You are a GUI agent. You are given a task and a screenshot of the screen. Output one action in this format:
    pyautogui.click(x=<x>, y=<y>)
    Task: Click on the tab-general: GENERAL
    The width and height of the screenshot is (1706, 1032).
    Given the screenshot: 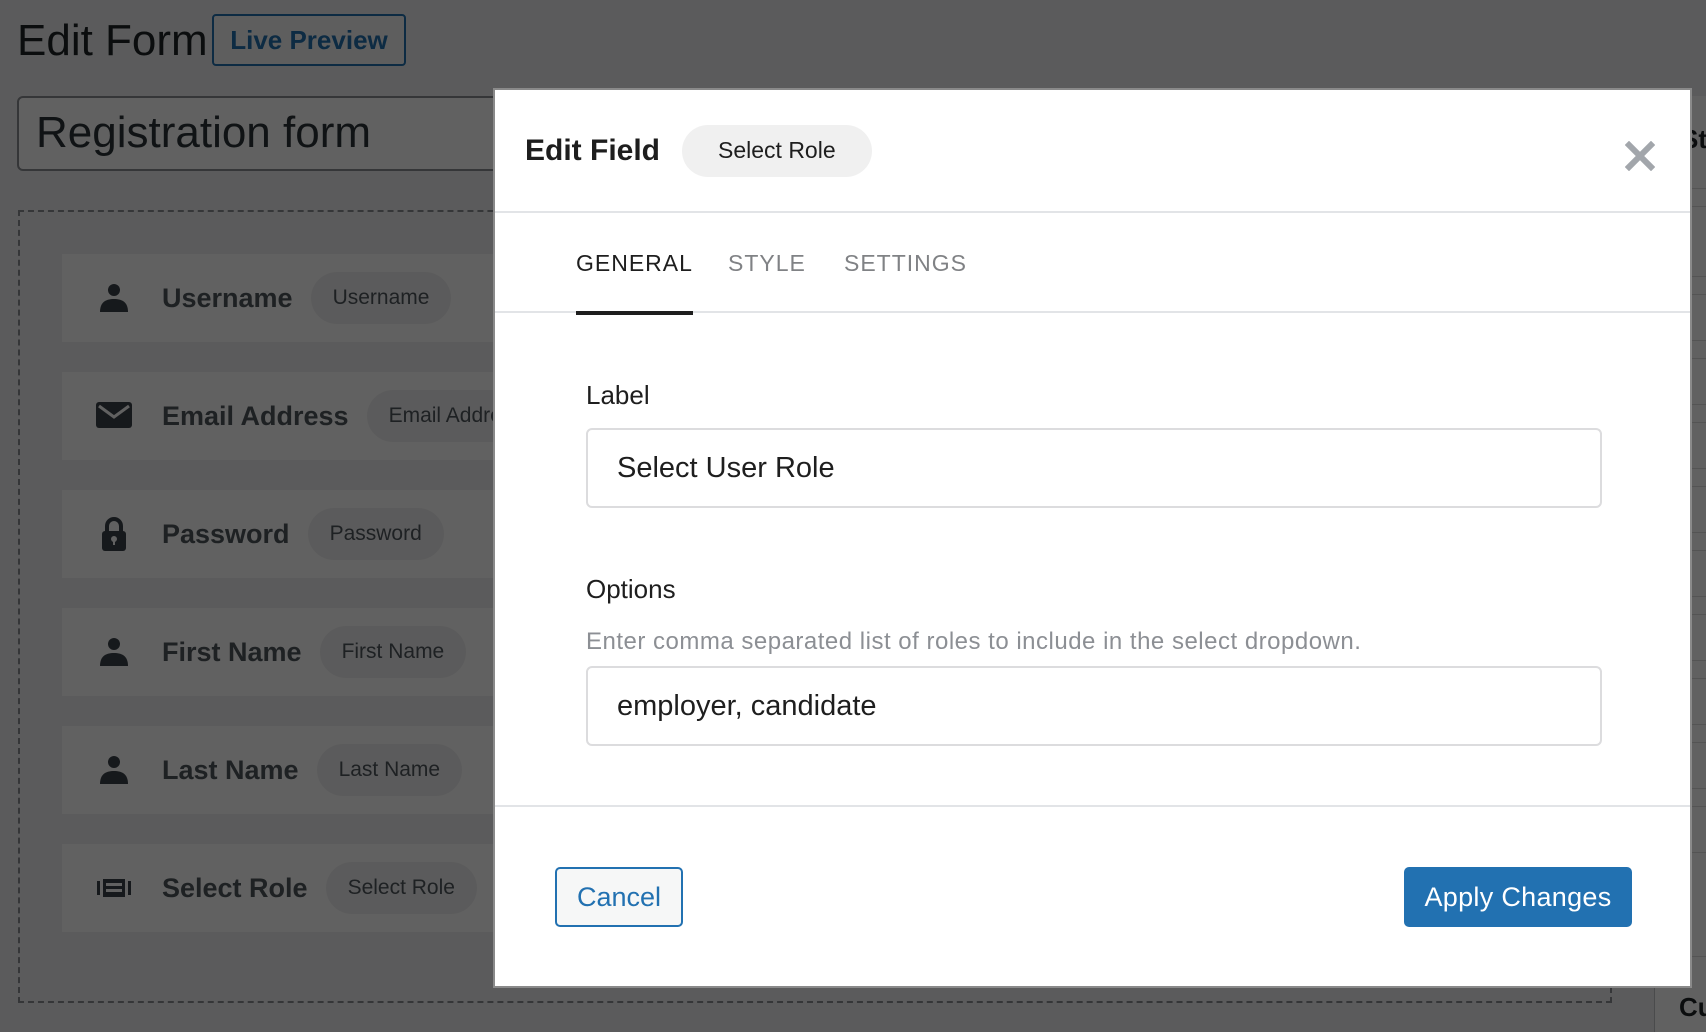 What is the action you would take?
    pyautogui.click(x=634, y=264)
    